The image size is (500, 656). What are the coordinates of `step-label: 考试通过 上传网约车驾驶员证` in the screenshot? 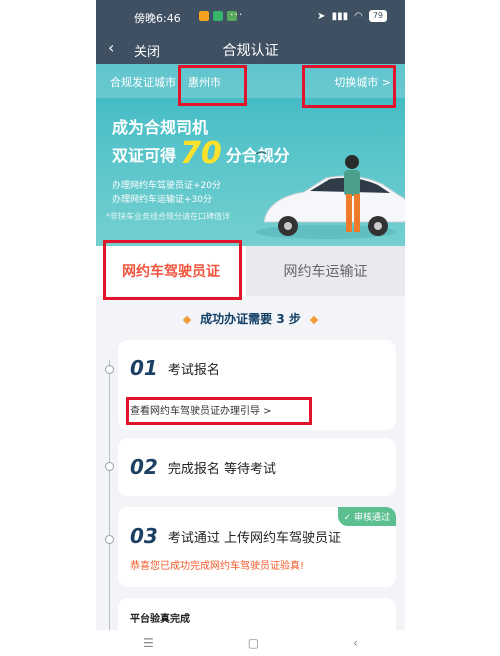 It's located at (254, 538).